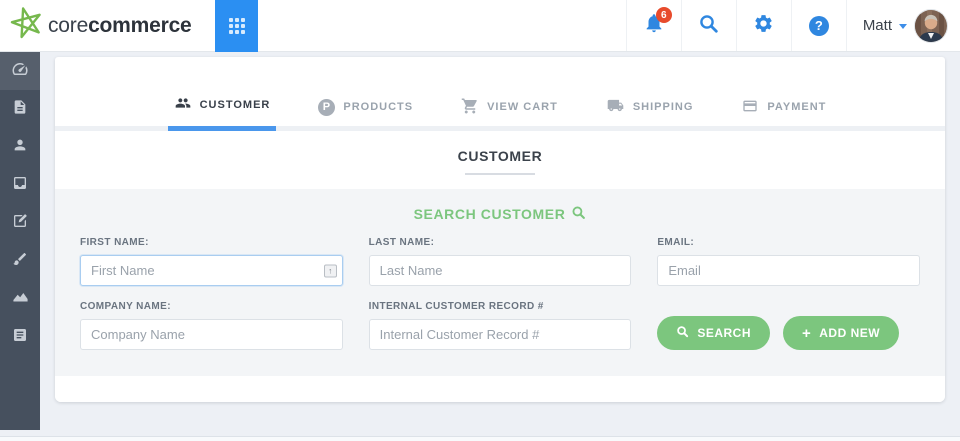 This screenshot has height=441, width=960. I want to click on sidebar-item-design, so click(20, 261).